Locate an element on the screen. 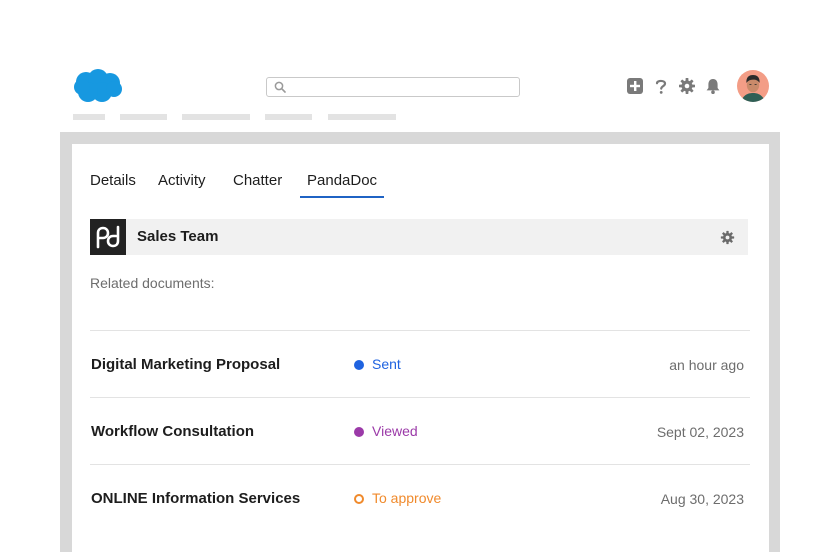 Image resolution: width=840 pixels, height=552 pixels. card-title: Sales Team is located at coordinates (178, 236).